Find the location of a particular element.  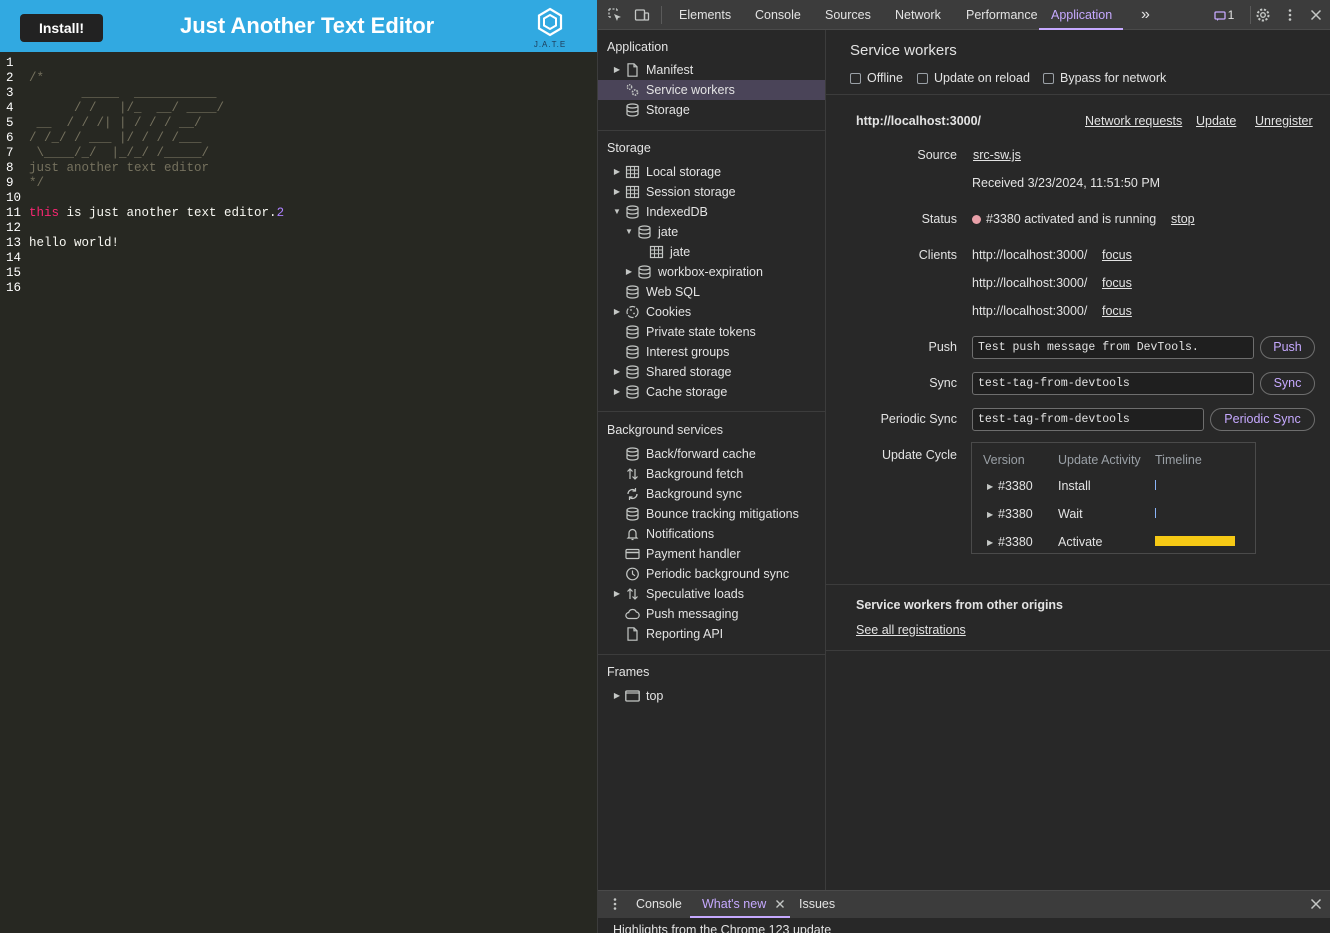

offline-checkbox: Offline is located at coordinates (876, 78).